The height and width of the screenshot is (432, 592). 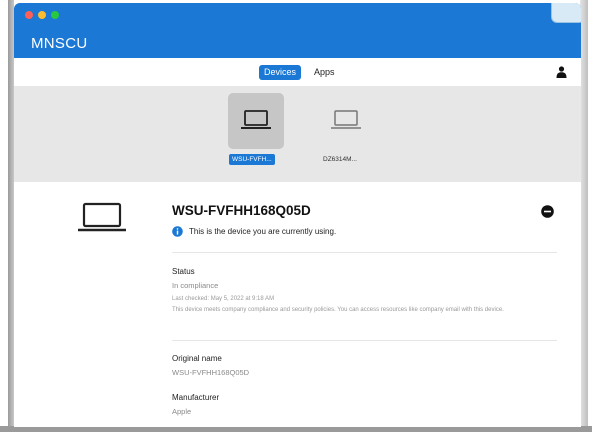 I want to click on manufacturer-label: Manufacturer, so click(x=196, y=397).